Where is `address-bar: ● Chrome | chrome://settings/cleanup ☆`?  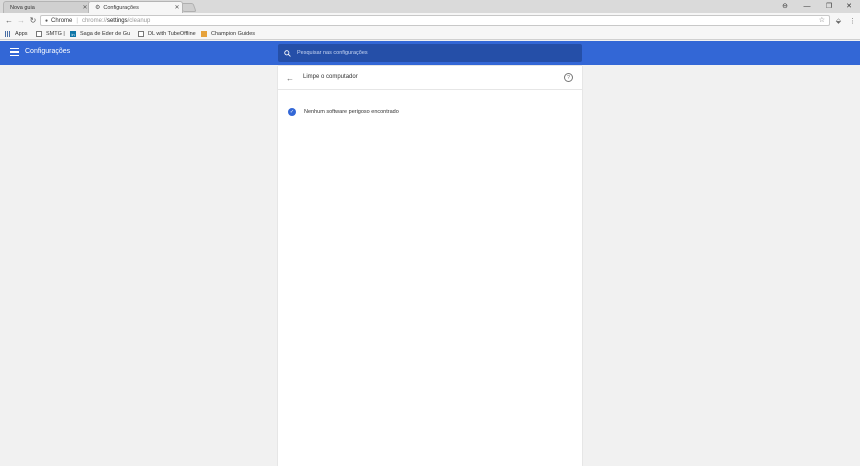
address-bar: ● Chrome | chrome://settings/cleanup ☆ is located at coordinates (435, 20).